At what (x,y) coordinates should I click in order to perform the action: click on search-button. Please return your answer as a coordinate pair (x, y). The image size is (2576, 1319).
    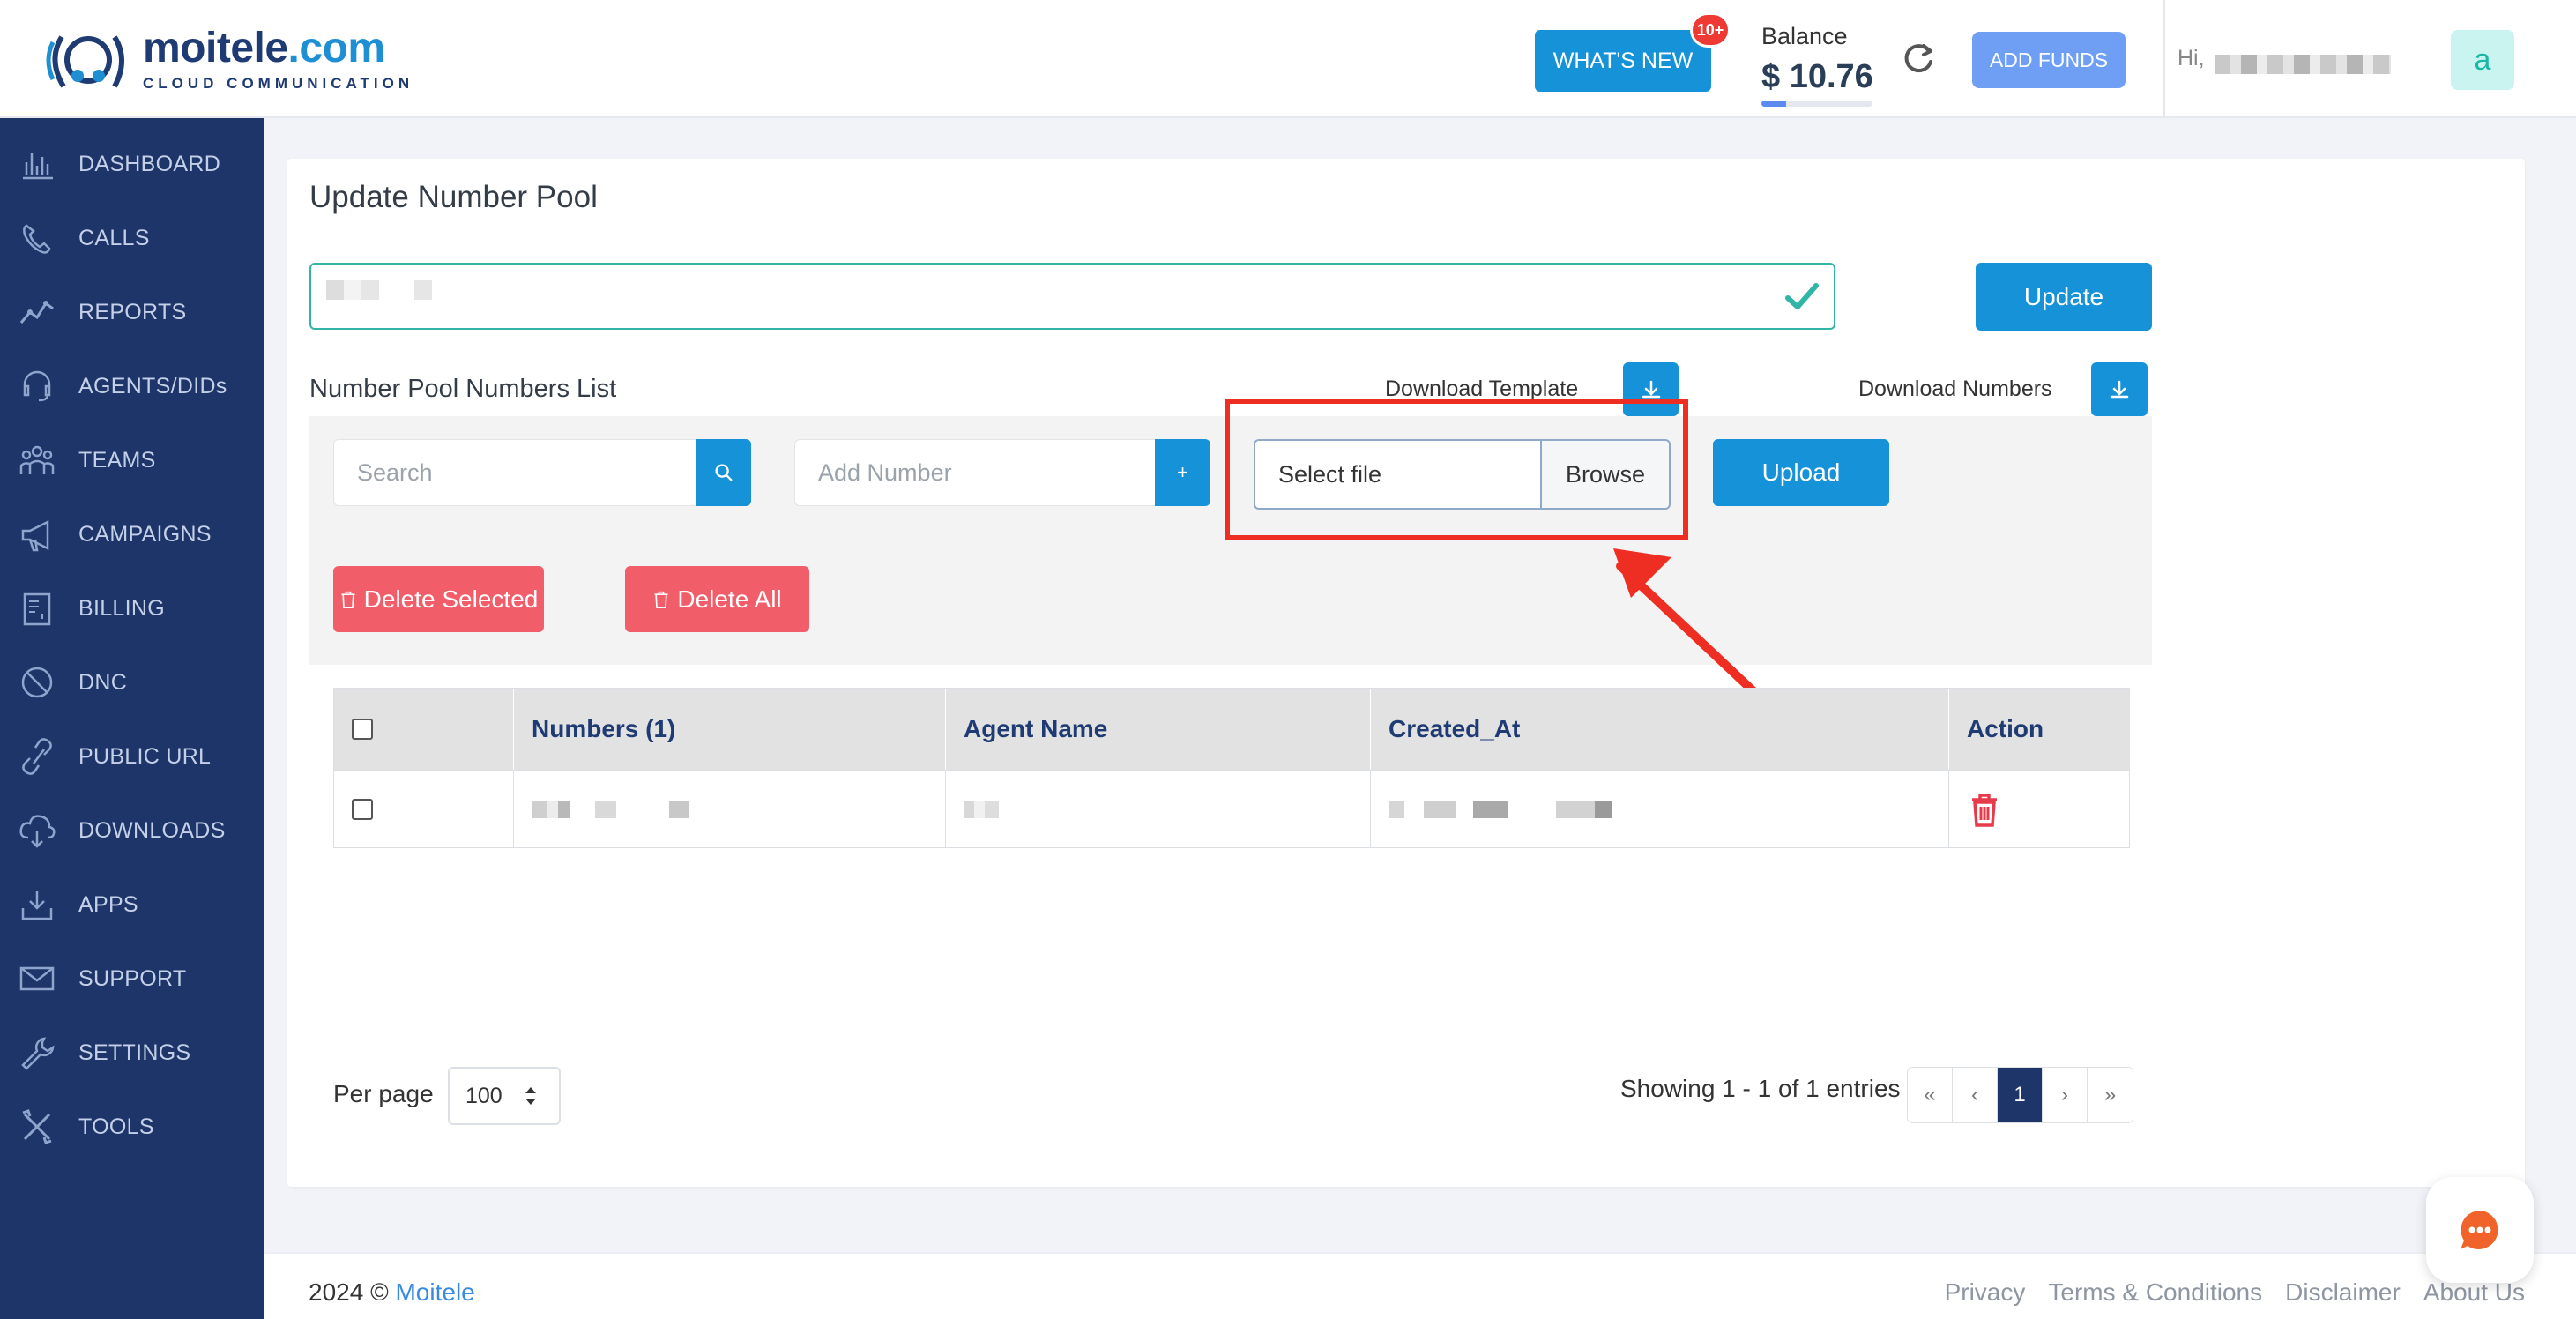
    Looking at the image, I should click on (723, 473).